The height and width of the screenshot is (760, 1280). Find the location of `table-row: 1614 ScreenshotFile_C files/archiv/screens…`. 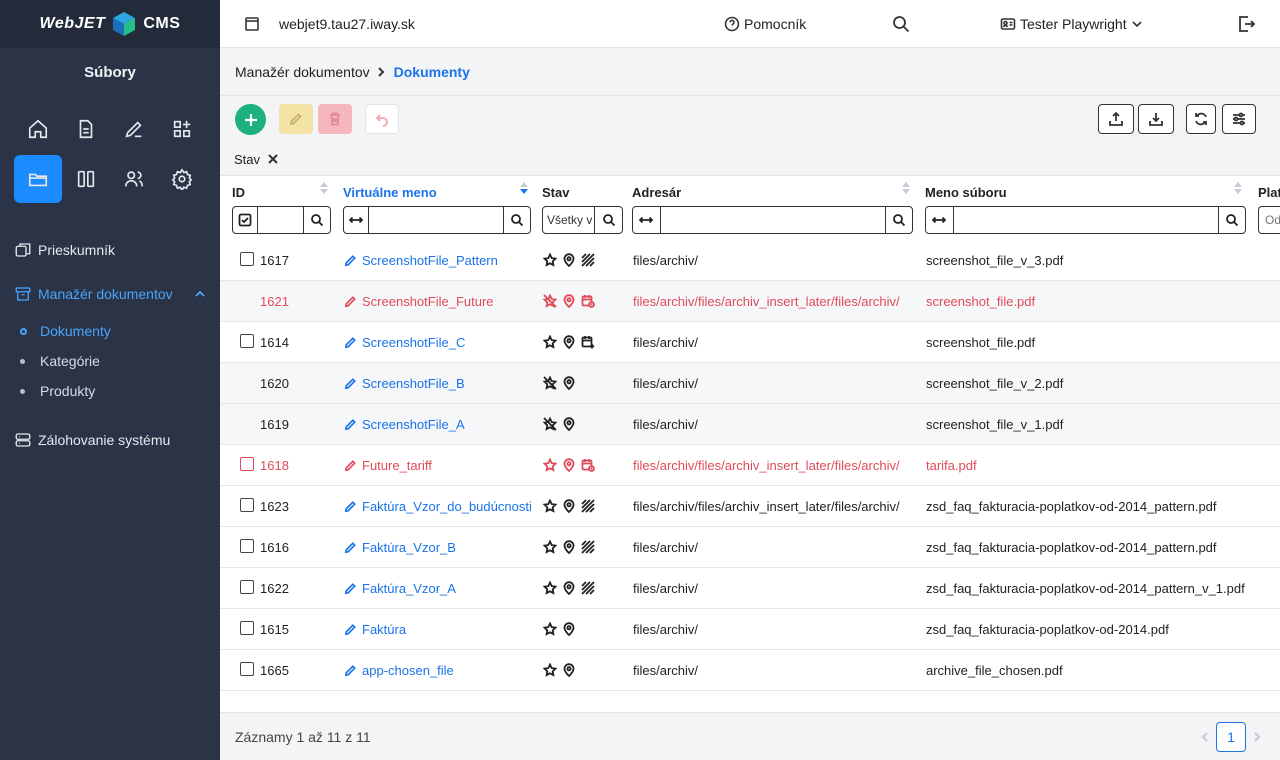

table-row: 1614 ScreenshotFile_C files/archiv/screens… is located at coordinates (750, 342).